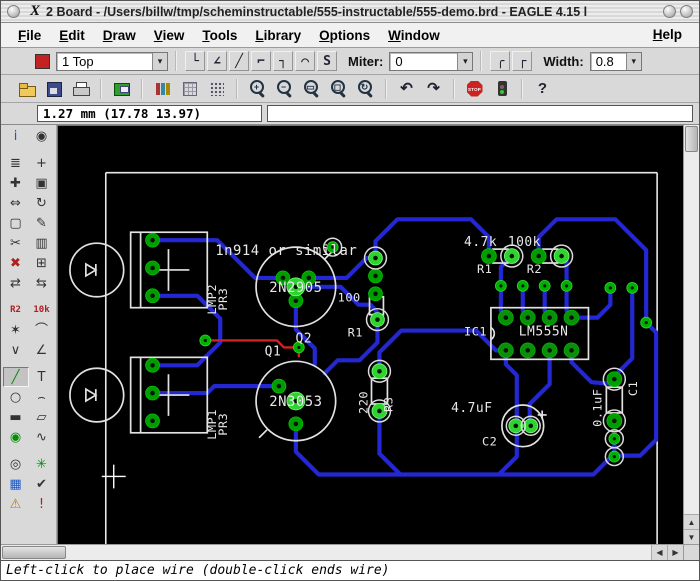 Image resolution: width=700 pixels, height=581 pixels. Describe the element at coordinates (15, 377) in the screenshot. I see `wire-tool: ╱` at that location.